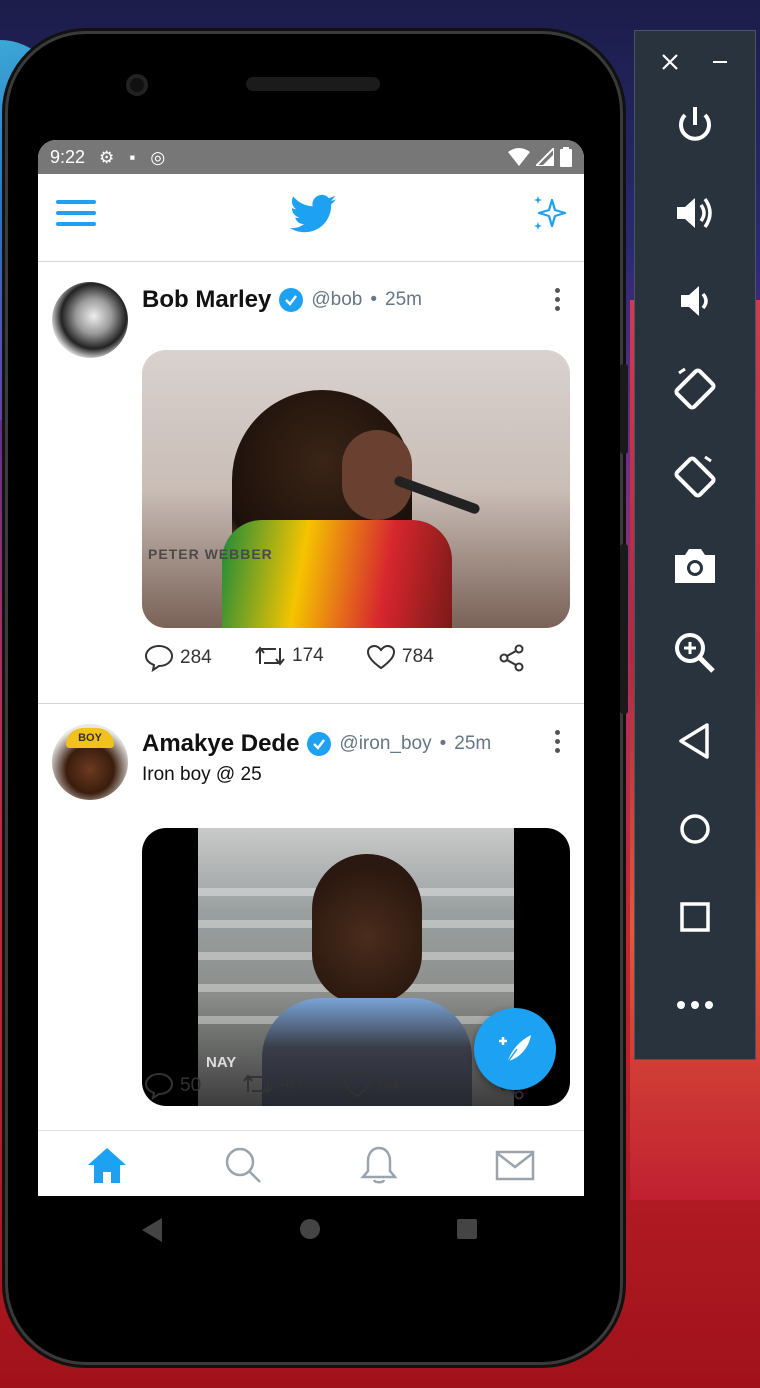 This screenshot has width=760, height=1388. Describe the element at coordinates (206, 300) in the screenshot. I see `author-name: Bob Marley` at that location.